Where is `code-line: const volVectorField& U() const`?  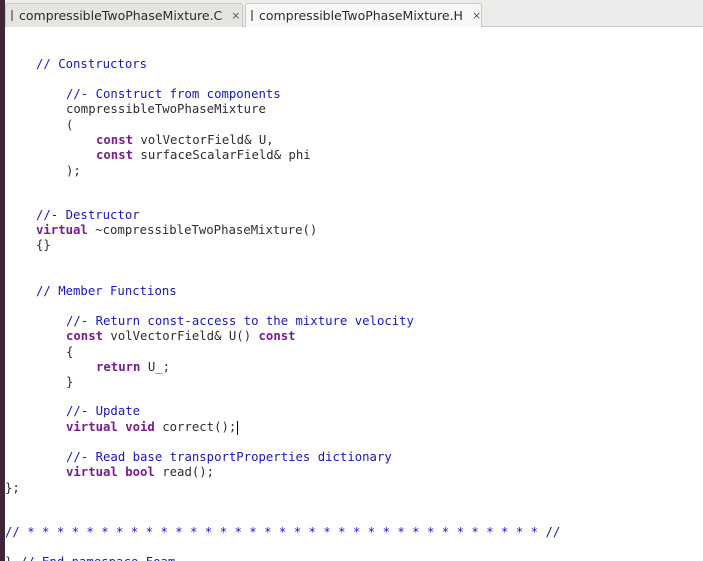
code-line: const volVectorField& U() const is located at coordinates (181, 336).